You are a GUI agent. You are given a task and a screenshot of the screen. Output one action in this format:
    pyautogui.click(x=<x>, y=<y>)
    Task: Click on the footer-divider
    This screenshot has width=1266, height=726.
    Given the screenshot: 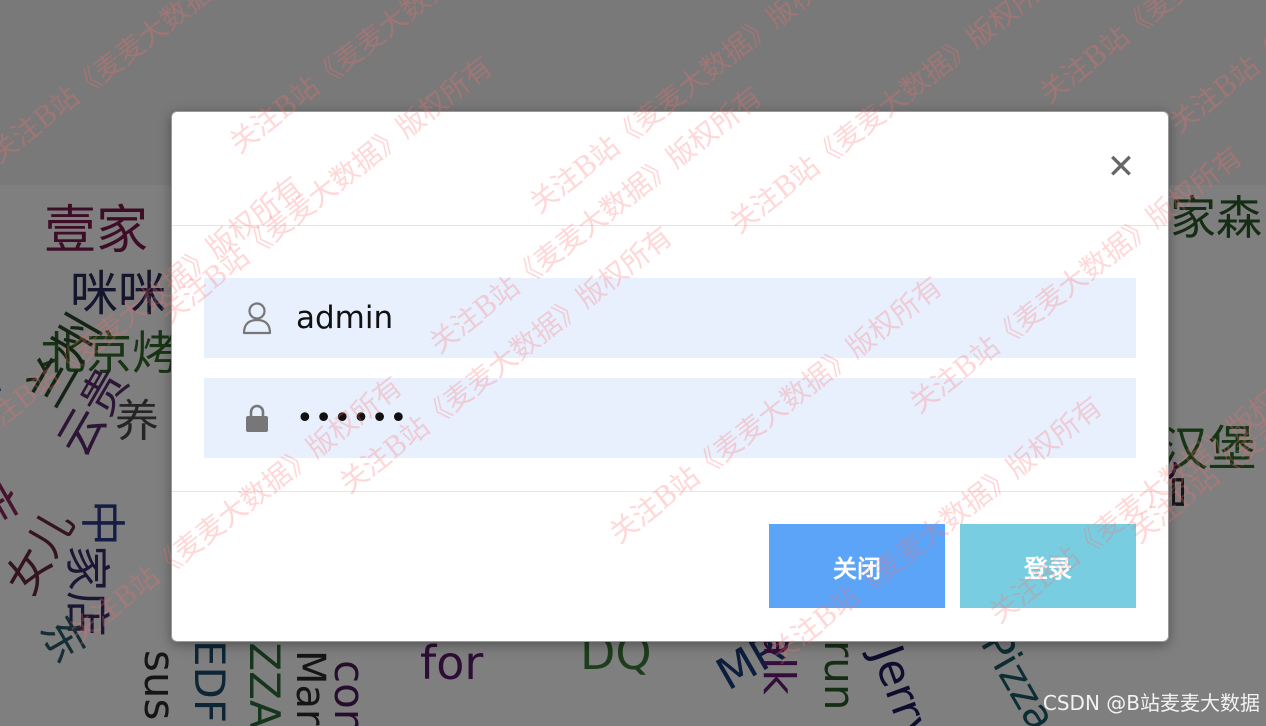 What is the action you would take?
    pyautogui.click(x=670, y=491)
    